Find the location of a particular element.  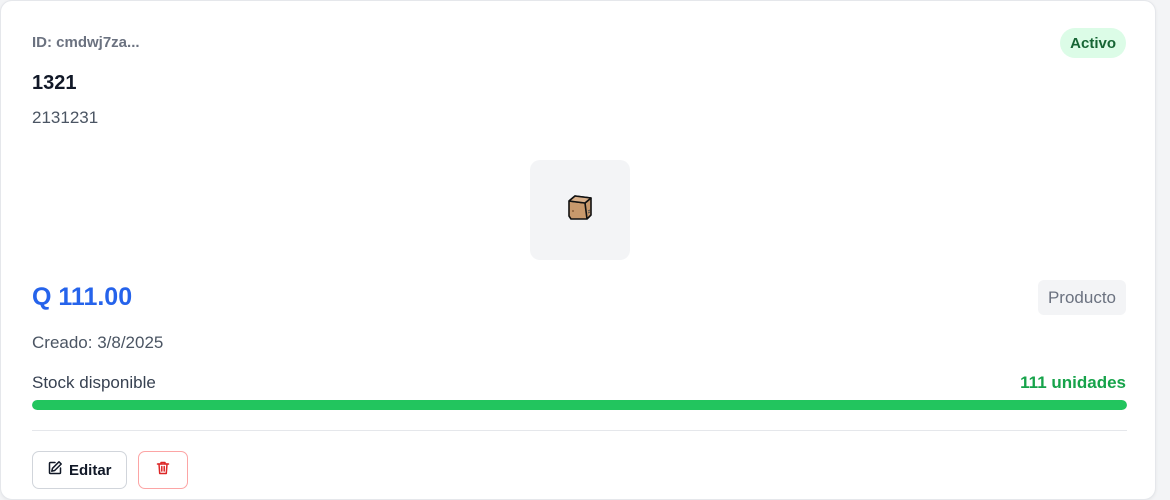

stock-label: Stock disponible is located at coordinates (94, 382).